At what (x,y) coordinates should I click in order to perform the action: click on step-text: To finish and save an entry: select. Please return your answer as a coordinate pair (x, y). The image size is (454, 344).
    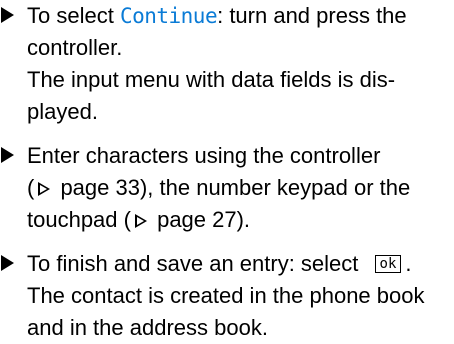
    Looking at the image, I should click on (196, 263).